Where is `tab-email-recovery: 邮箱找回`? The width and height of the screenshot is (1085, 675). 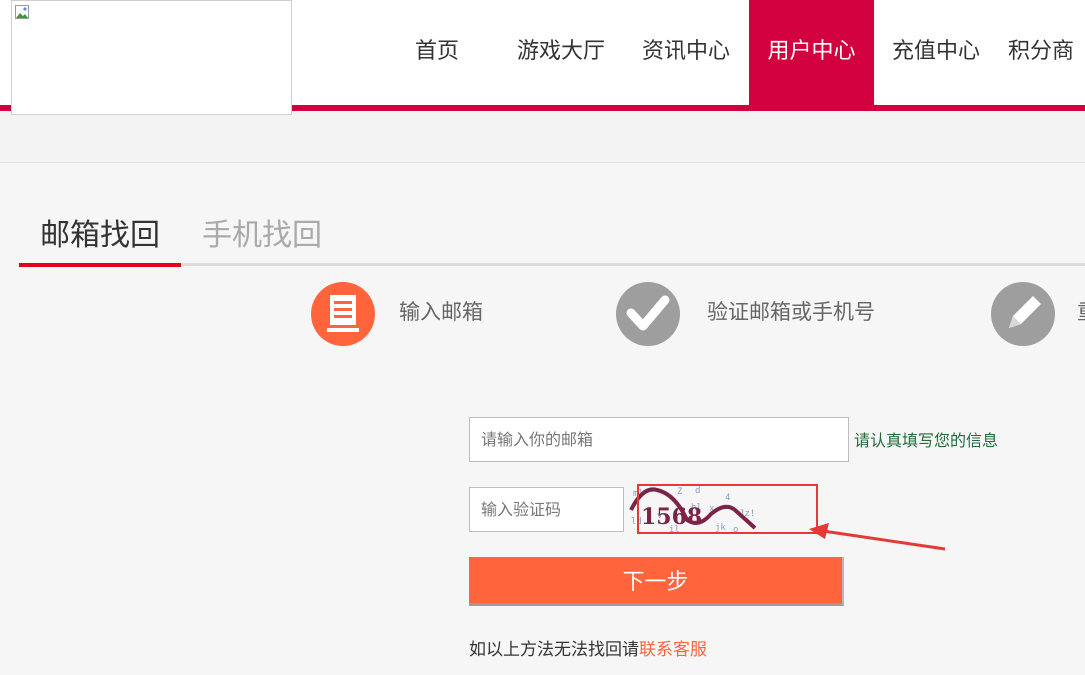
tab-email-recovery: 邮箱找回 is located at coordinates (100, 232).